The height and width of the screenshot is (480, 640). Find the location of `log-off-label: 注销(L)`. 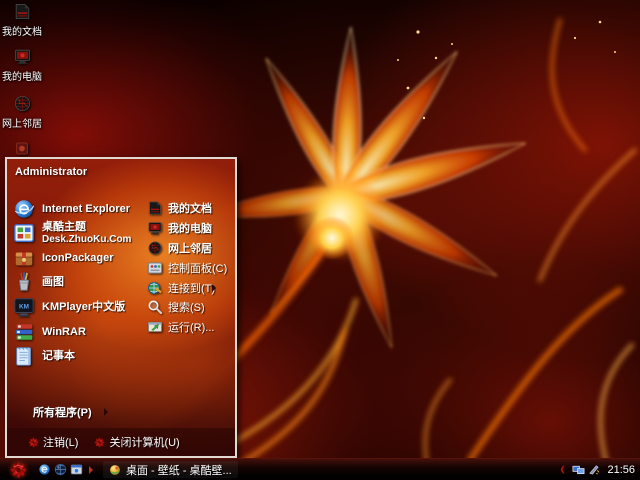

log-off-label: 注销(L) is located at coordinates (61, 443).